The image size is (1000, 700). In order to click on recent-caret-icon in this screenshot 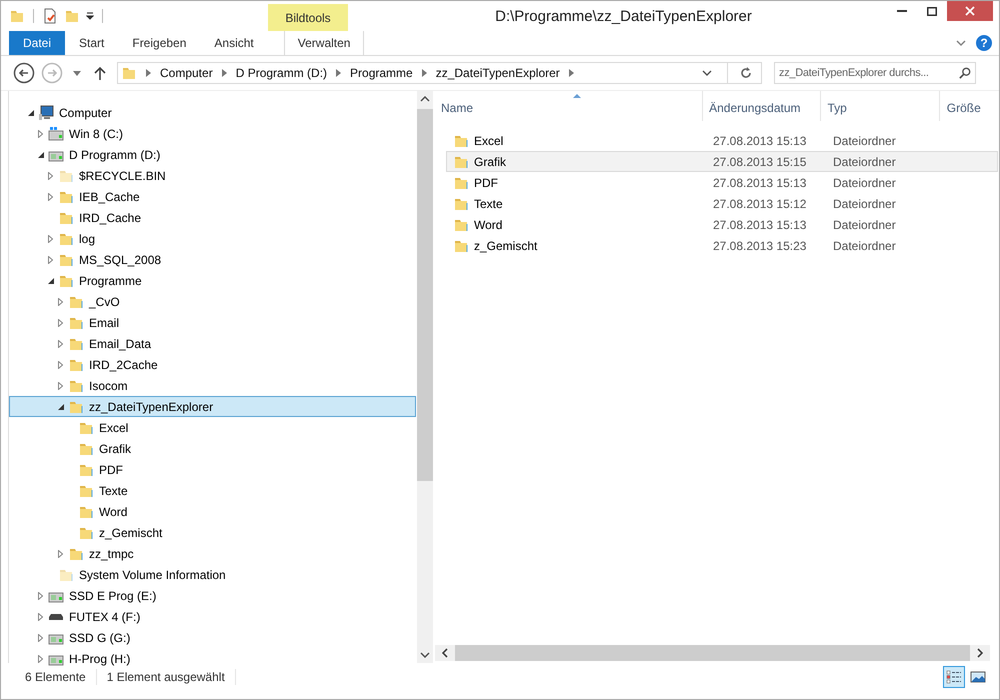, I will do `click(77, 73)`.